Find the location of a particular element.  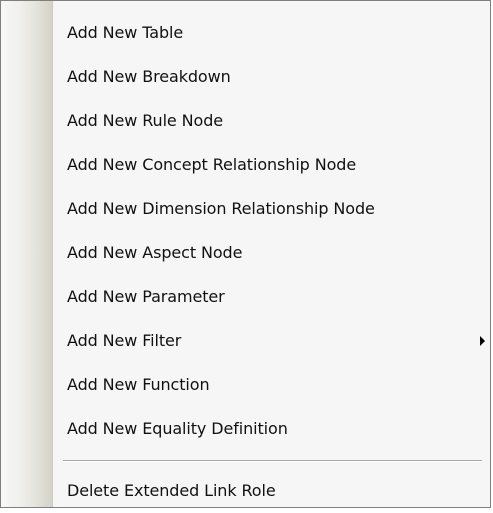

menu-item-add-new-table: Add New Table is located at coordinates (245, 33).